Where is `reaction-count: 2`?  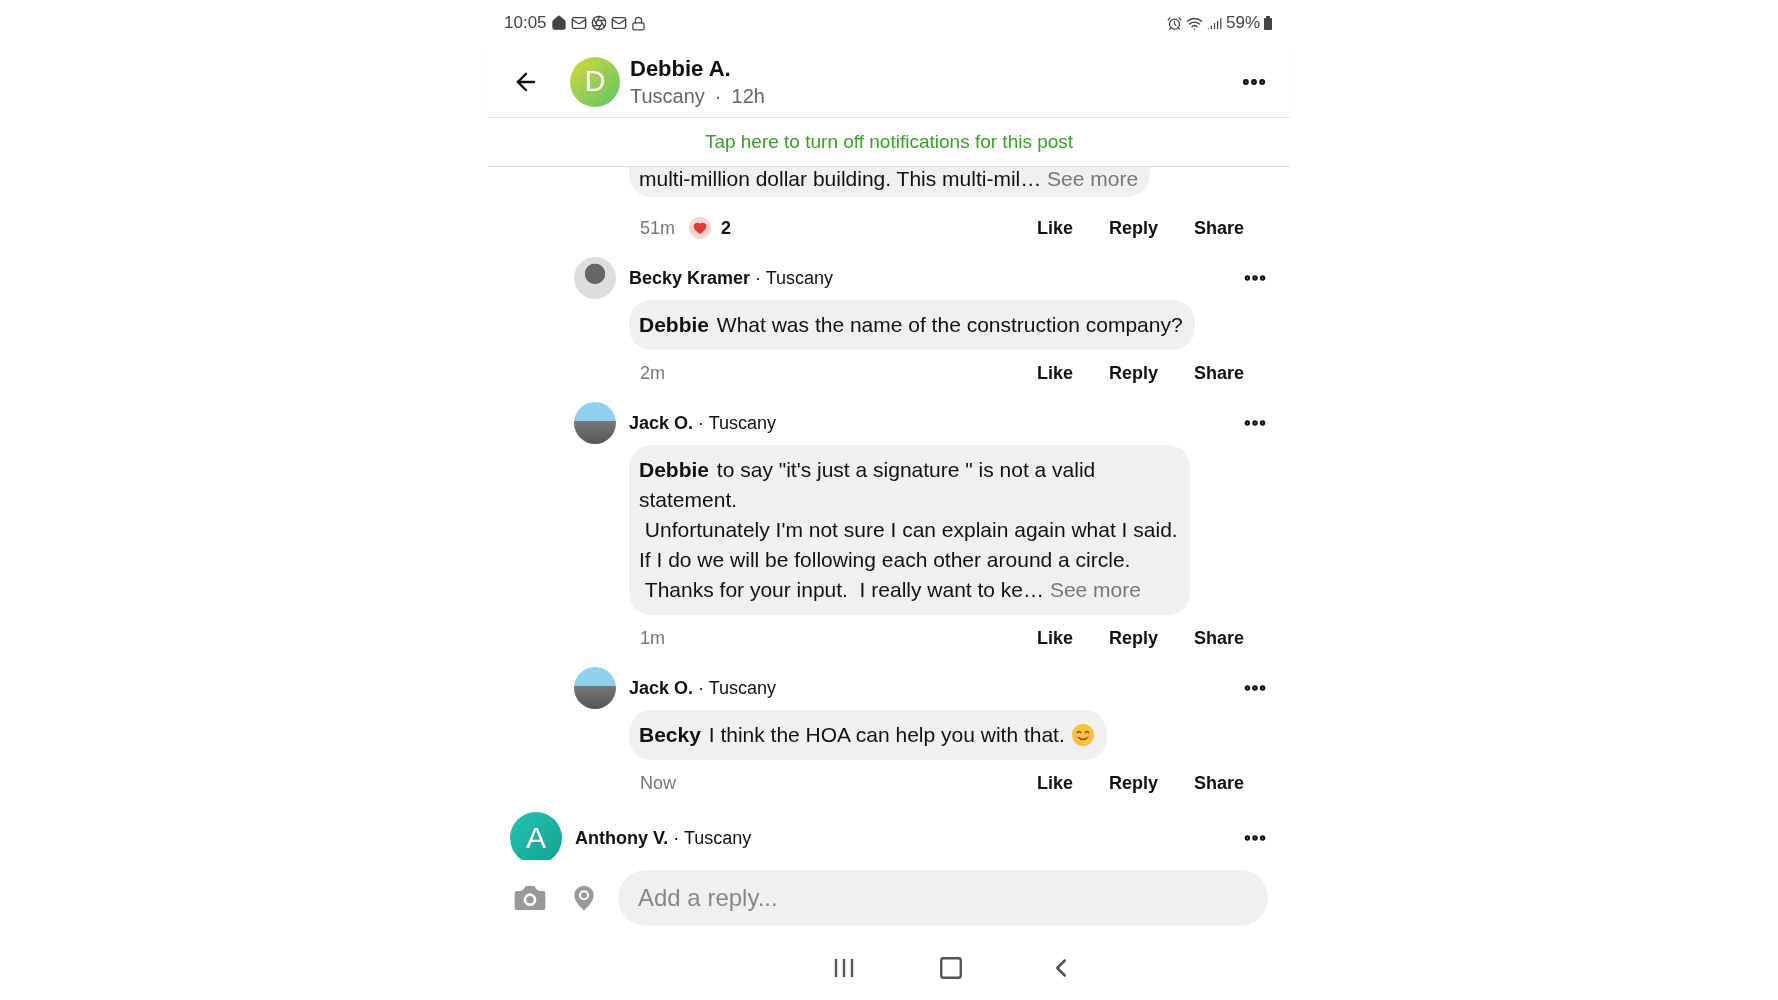 reaction-count: 2 is located at coordinates (726, 228).